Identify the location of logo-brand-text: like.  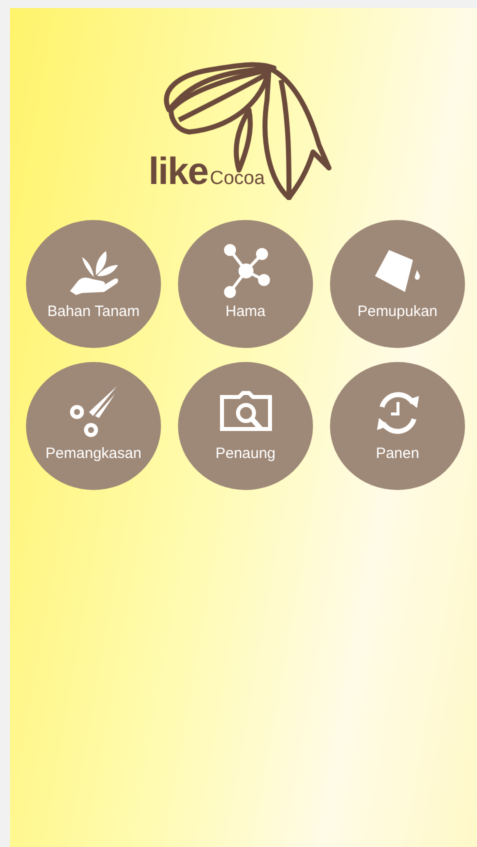
(178, 172).